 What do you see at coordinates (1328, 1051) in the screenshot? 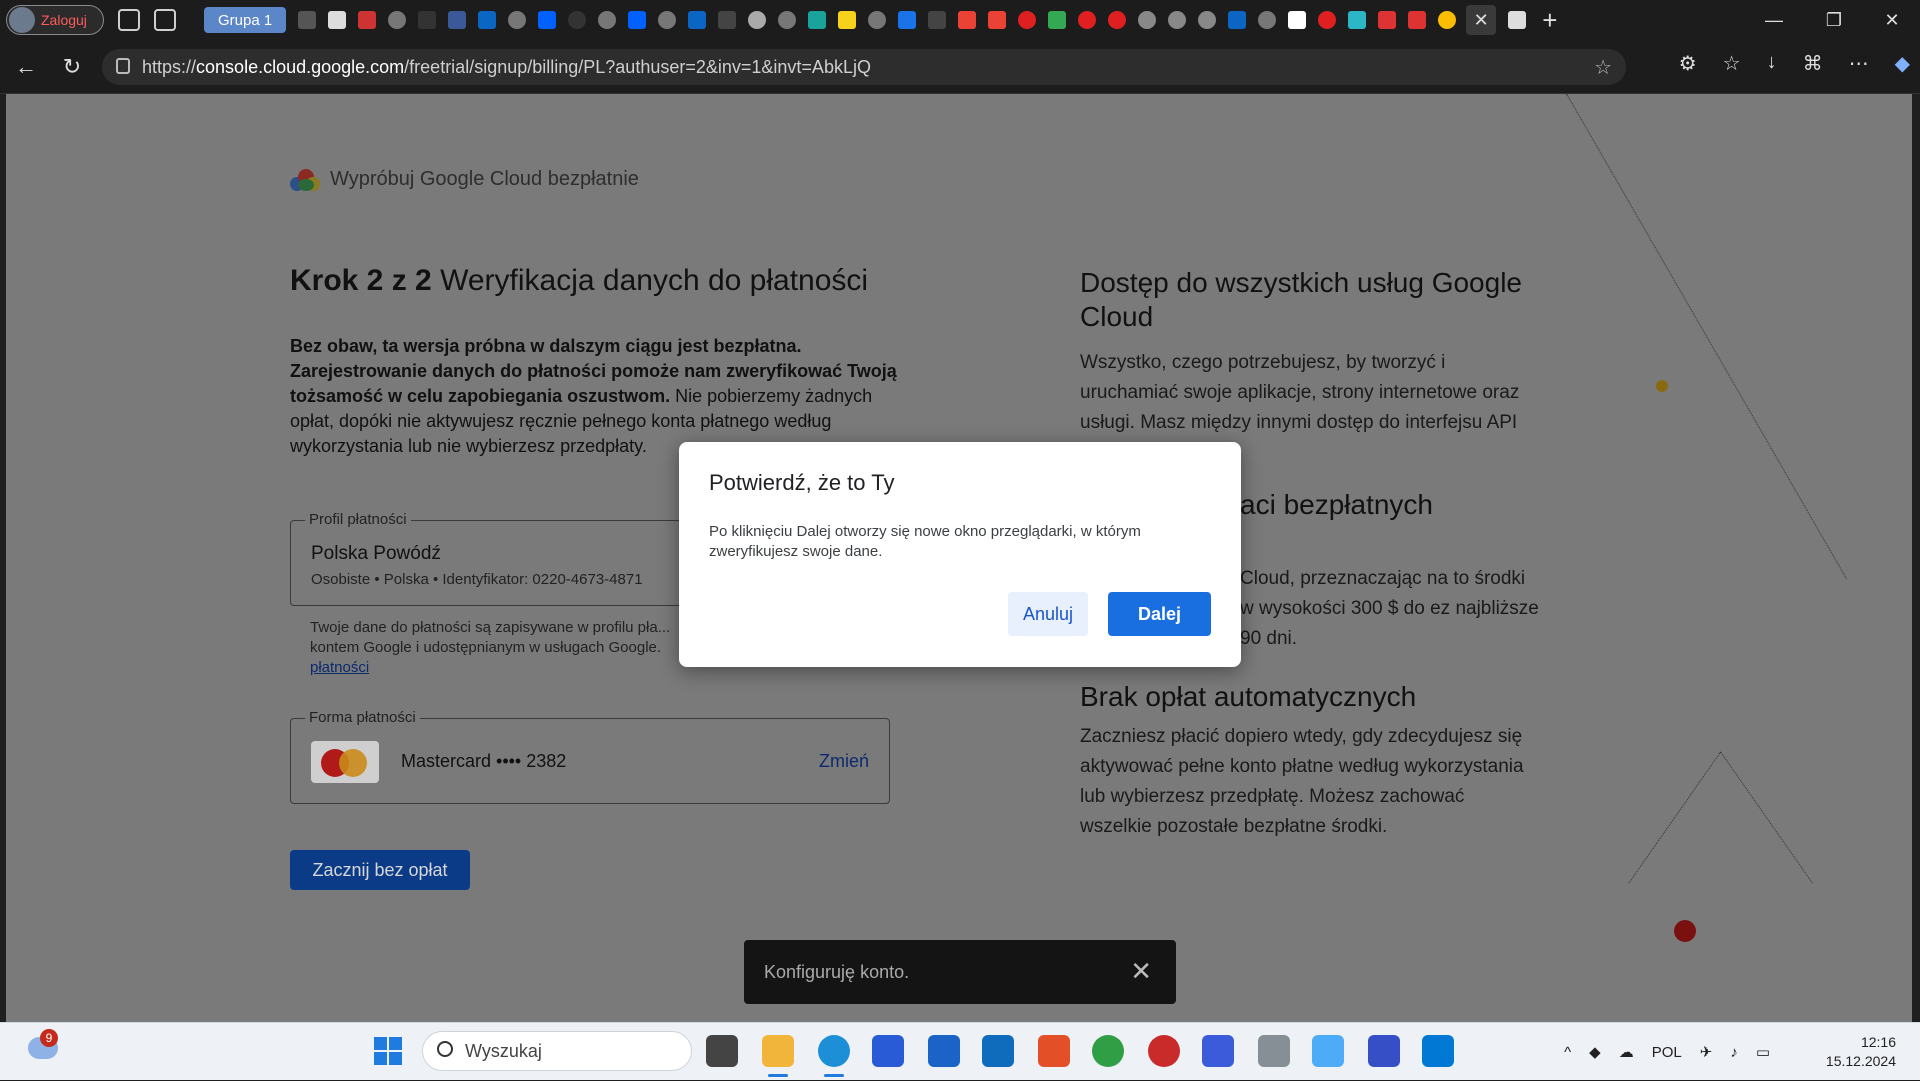
I see `display-app-icon` at bounding box center [1328, 1051].